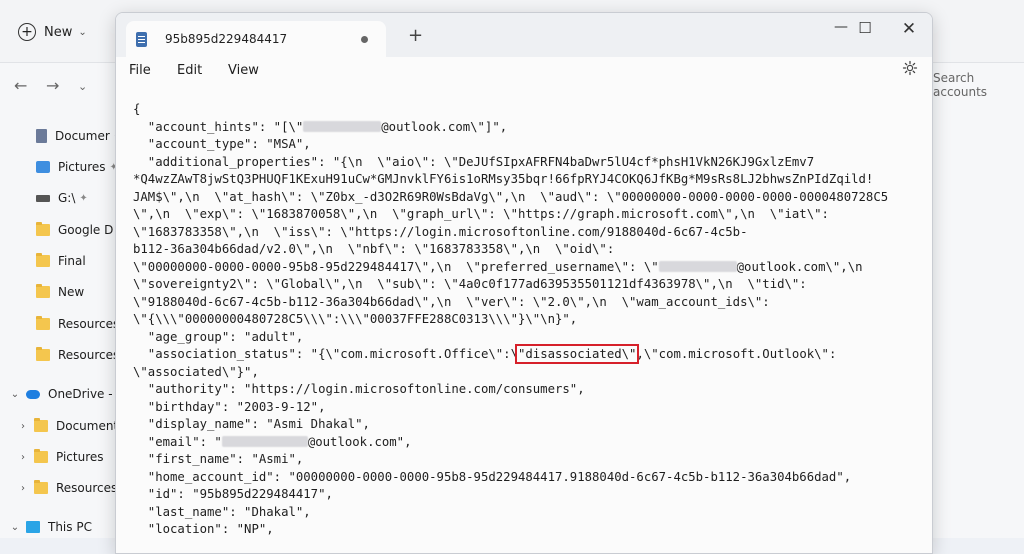 Image resolution: width=1024 pixels, height=554 pixels. I want to click on new-tab-plus-icon: +, so click(415, 36).